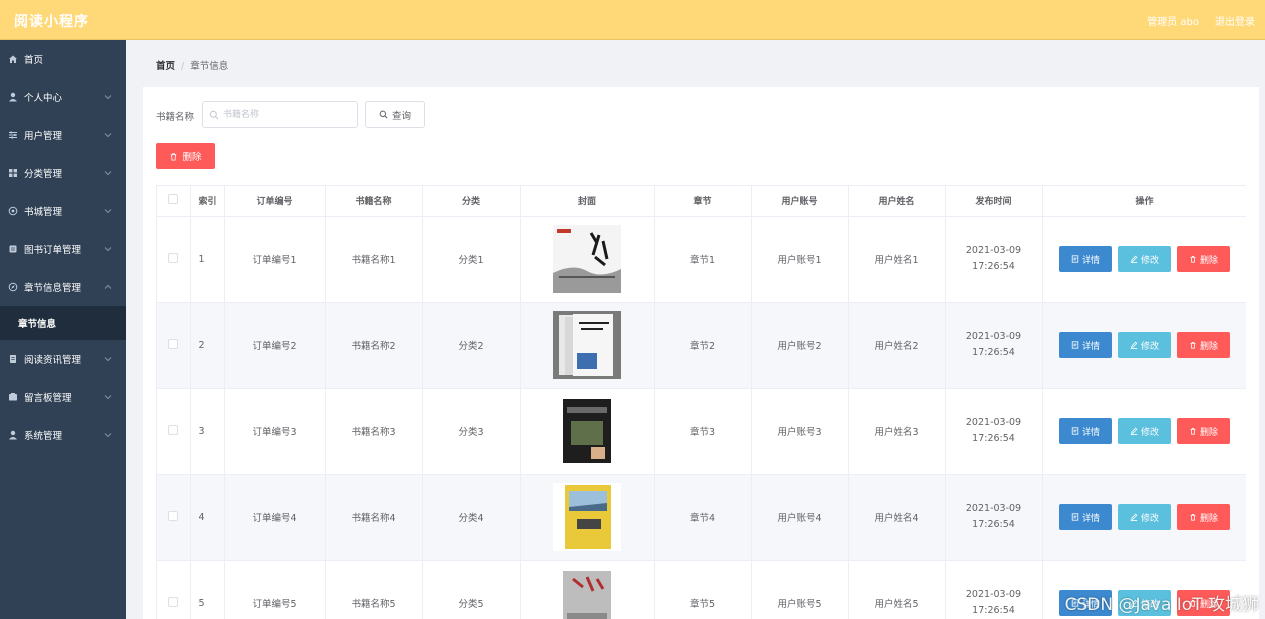 This screenshot has width=1265, height=619. What do you see at coordinates (13, 173) in the screenshot?
I see `grid-icon` at bounding box center [13, 173].